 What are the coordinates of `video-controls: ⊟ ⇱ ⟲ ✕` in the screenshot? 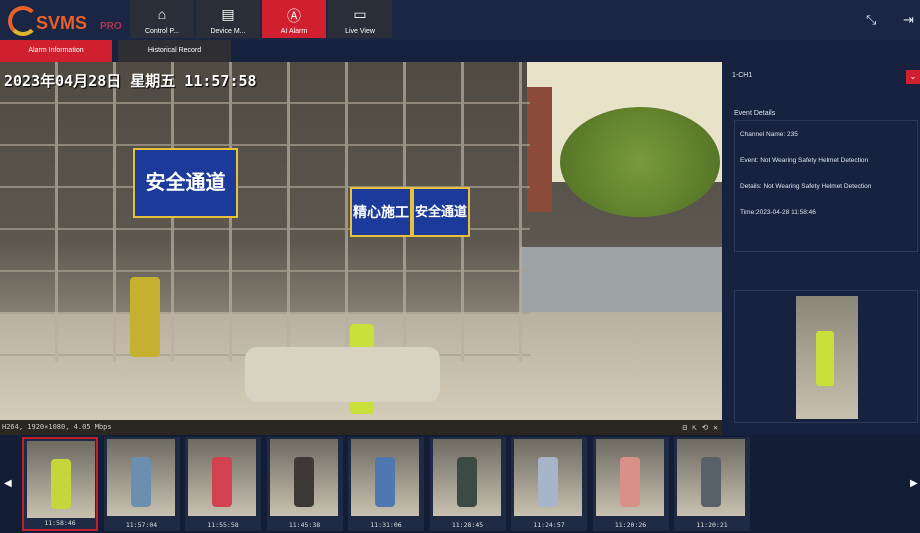 It's located at (700, 427).